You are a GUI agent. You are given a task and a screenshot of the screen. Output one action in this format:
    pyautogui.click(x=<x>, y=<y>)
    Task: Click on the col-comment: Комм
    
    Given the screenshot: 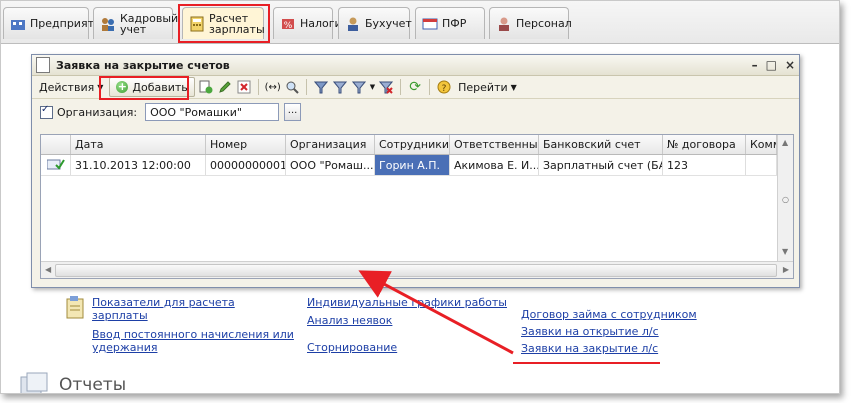 What is the action you would take?
    pyautogui.click(x=761, y=144)
    